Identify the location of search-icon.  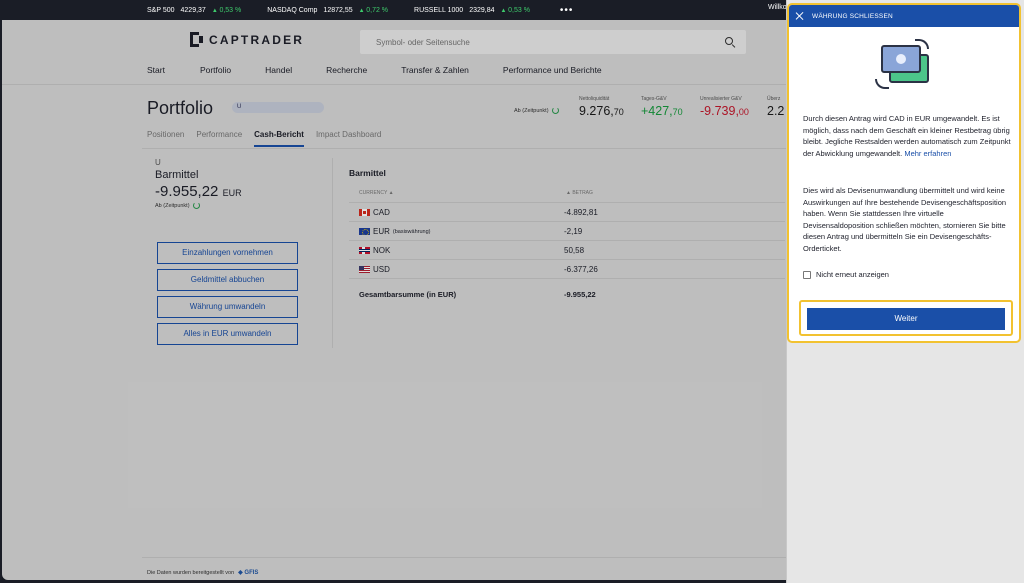
(730, 42).